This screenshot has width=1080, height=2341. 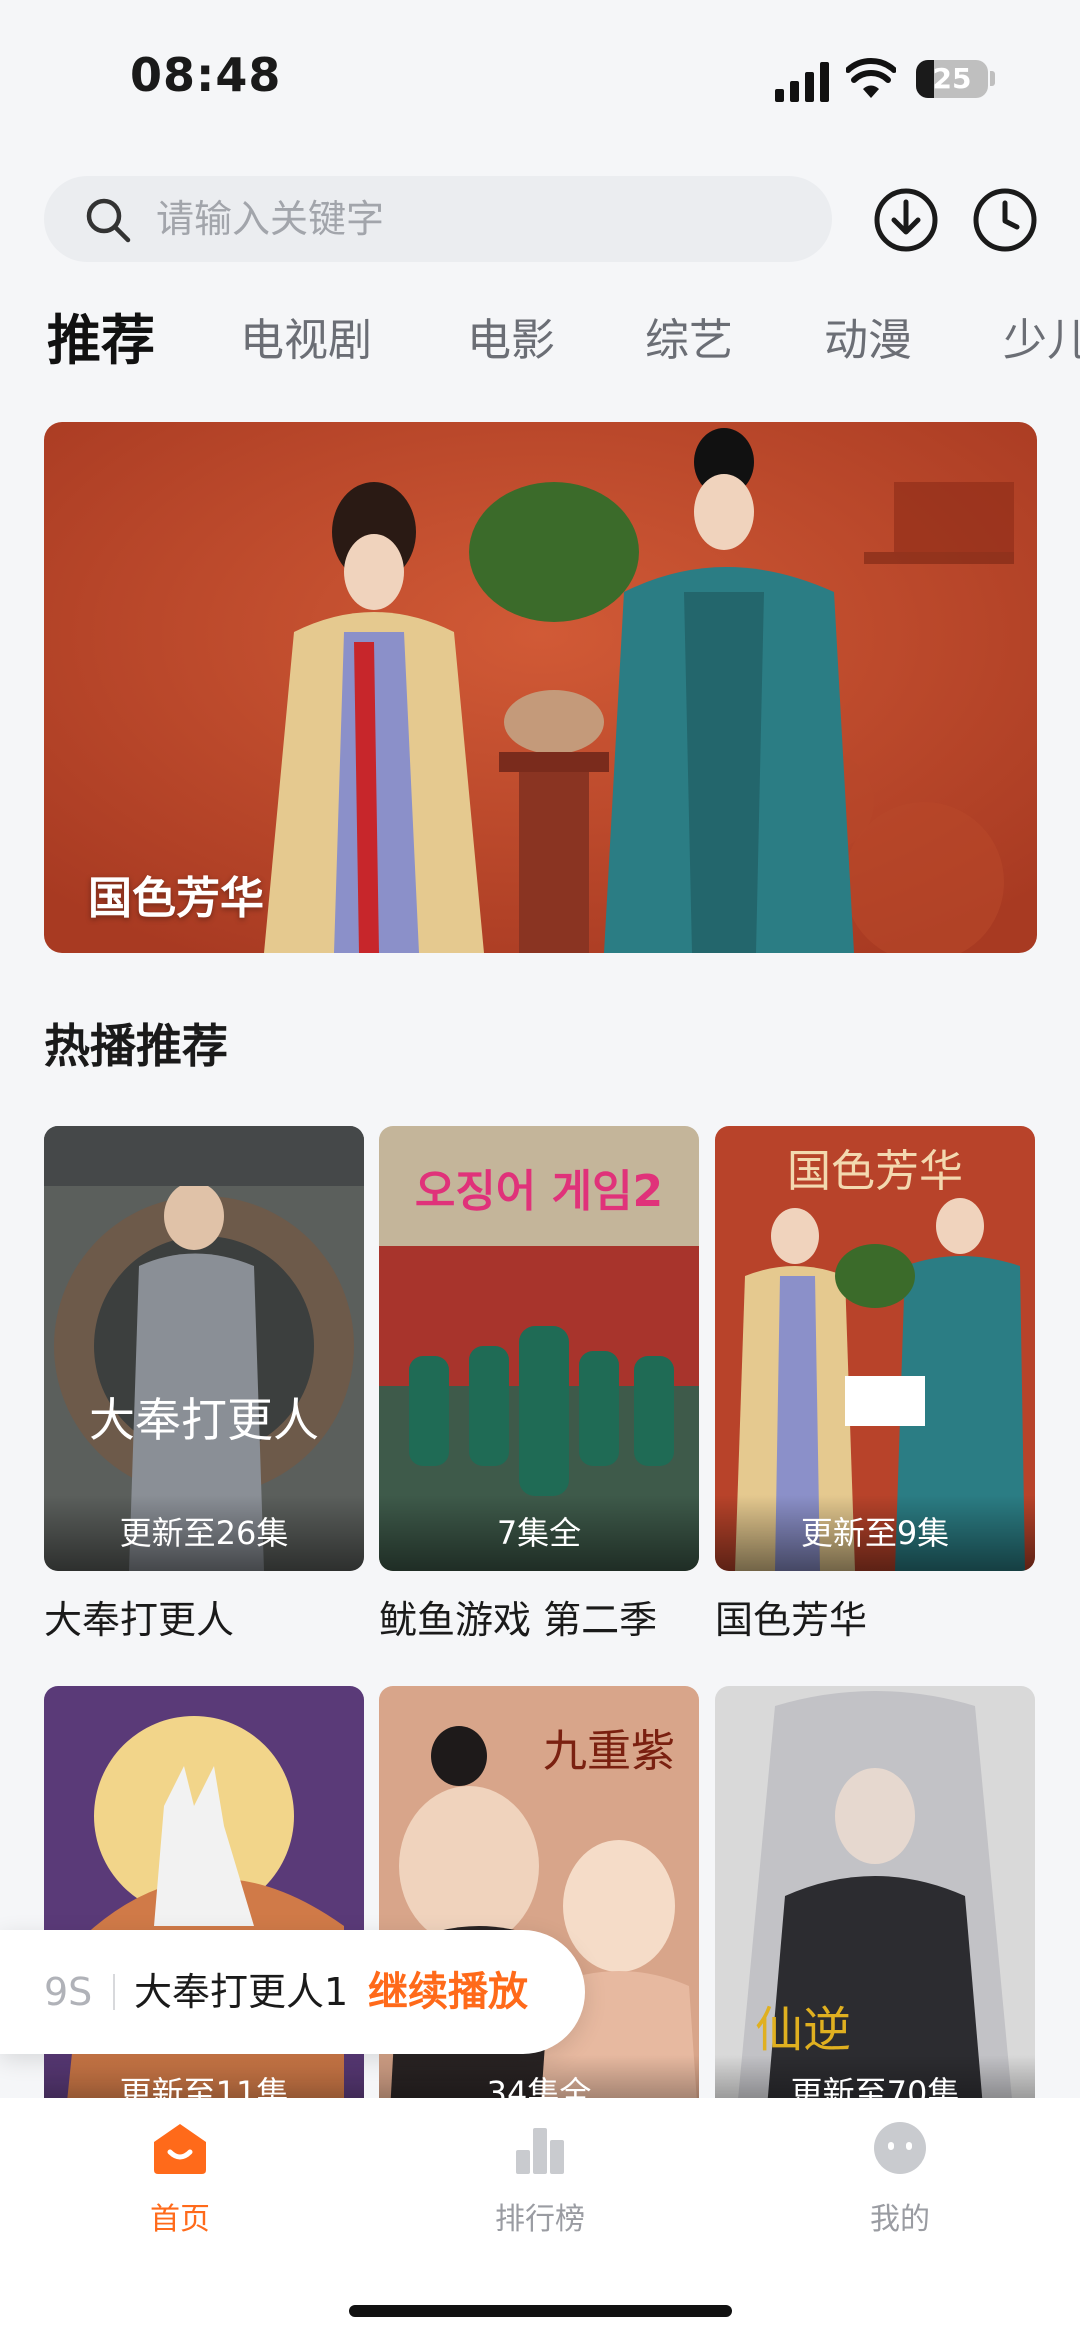 I want to click on profile-icon, so click(x=900, y=2148).